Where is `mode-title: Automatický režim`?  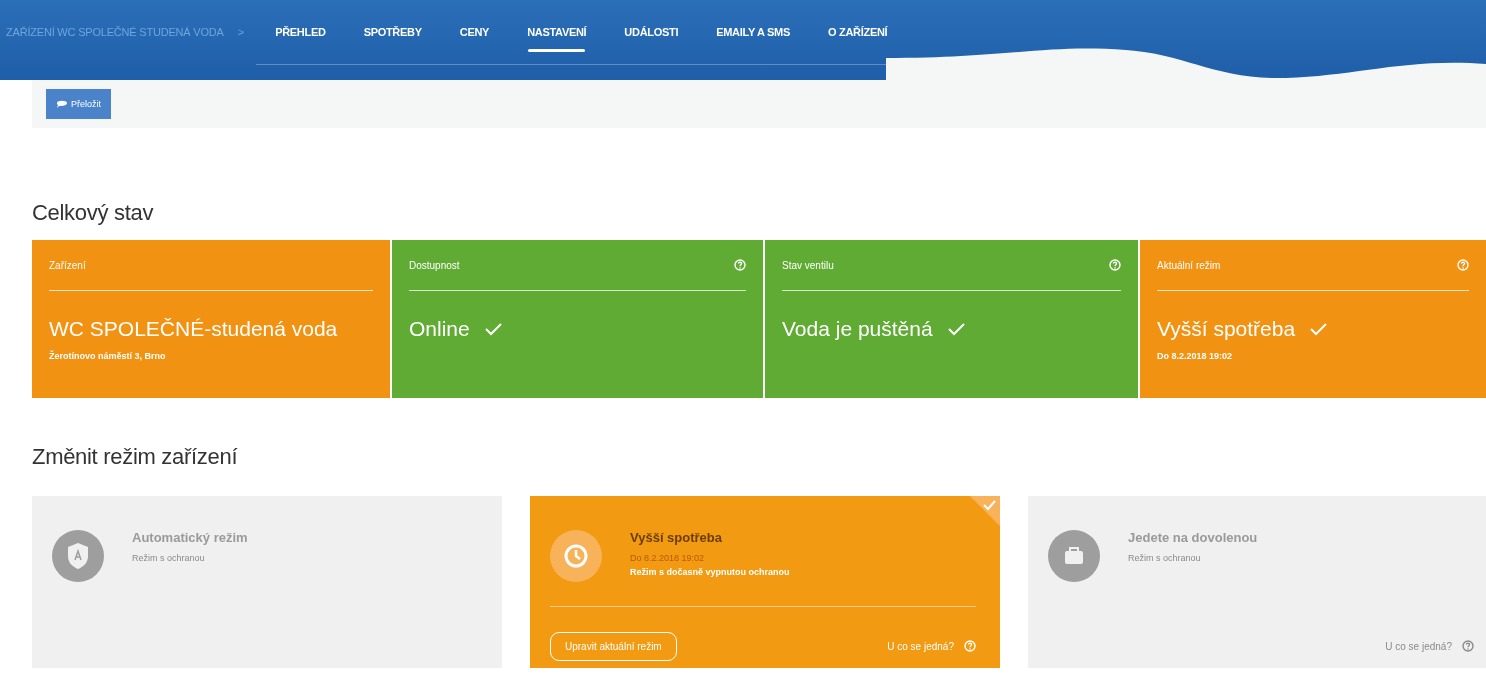
mode-title: Automatický režim is located at coordinates (190, 537).